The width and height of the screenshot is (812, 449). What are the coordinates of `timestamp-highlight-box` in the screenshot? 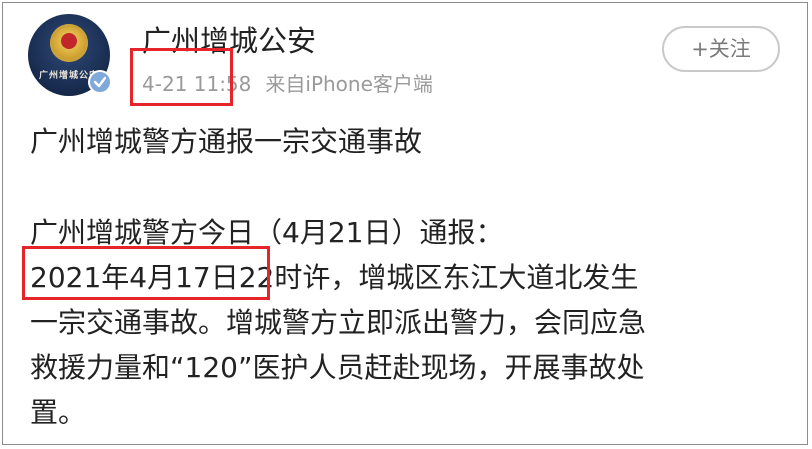 It's located at (181, 77).